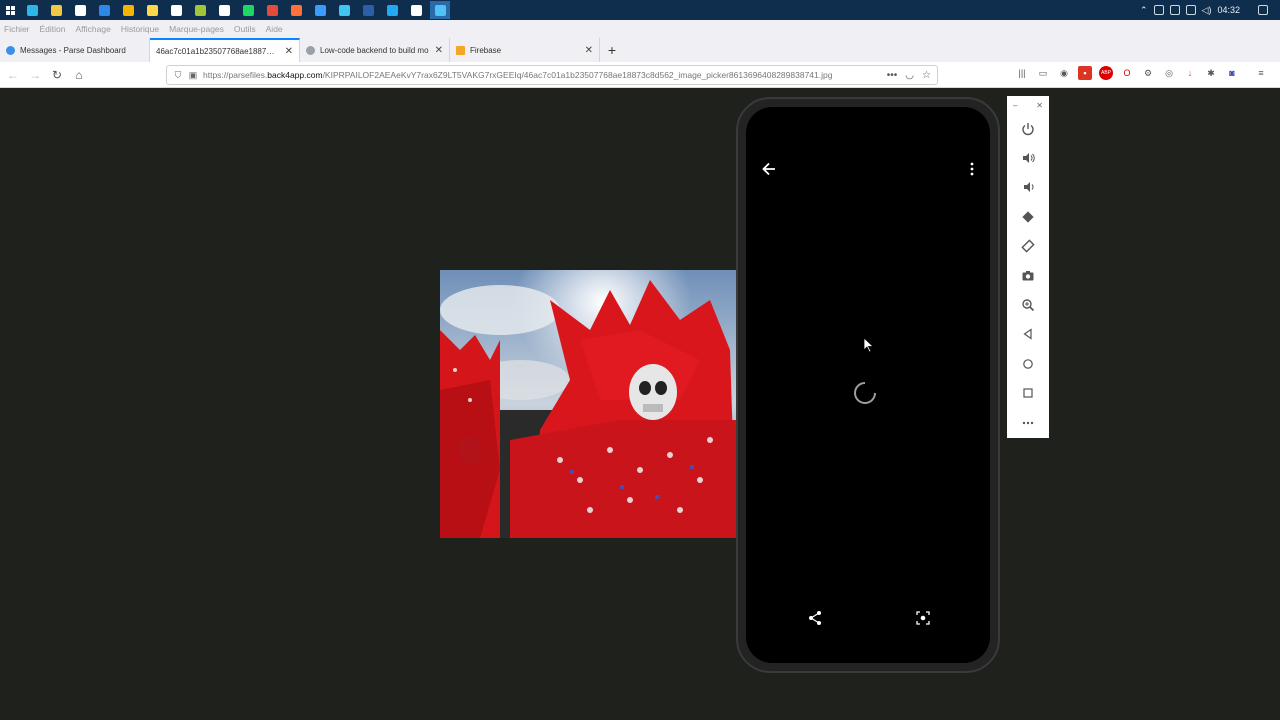  I want to click on screenshot-button, so click(1028, 275).